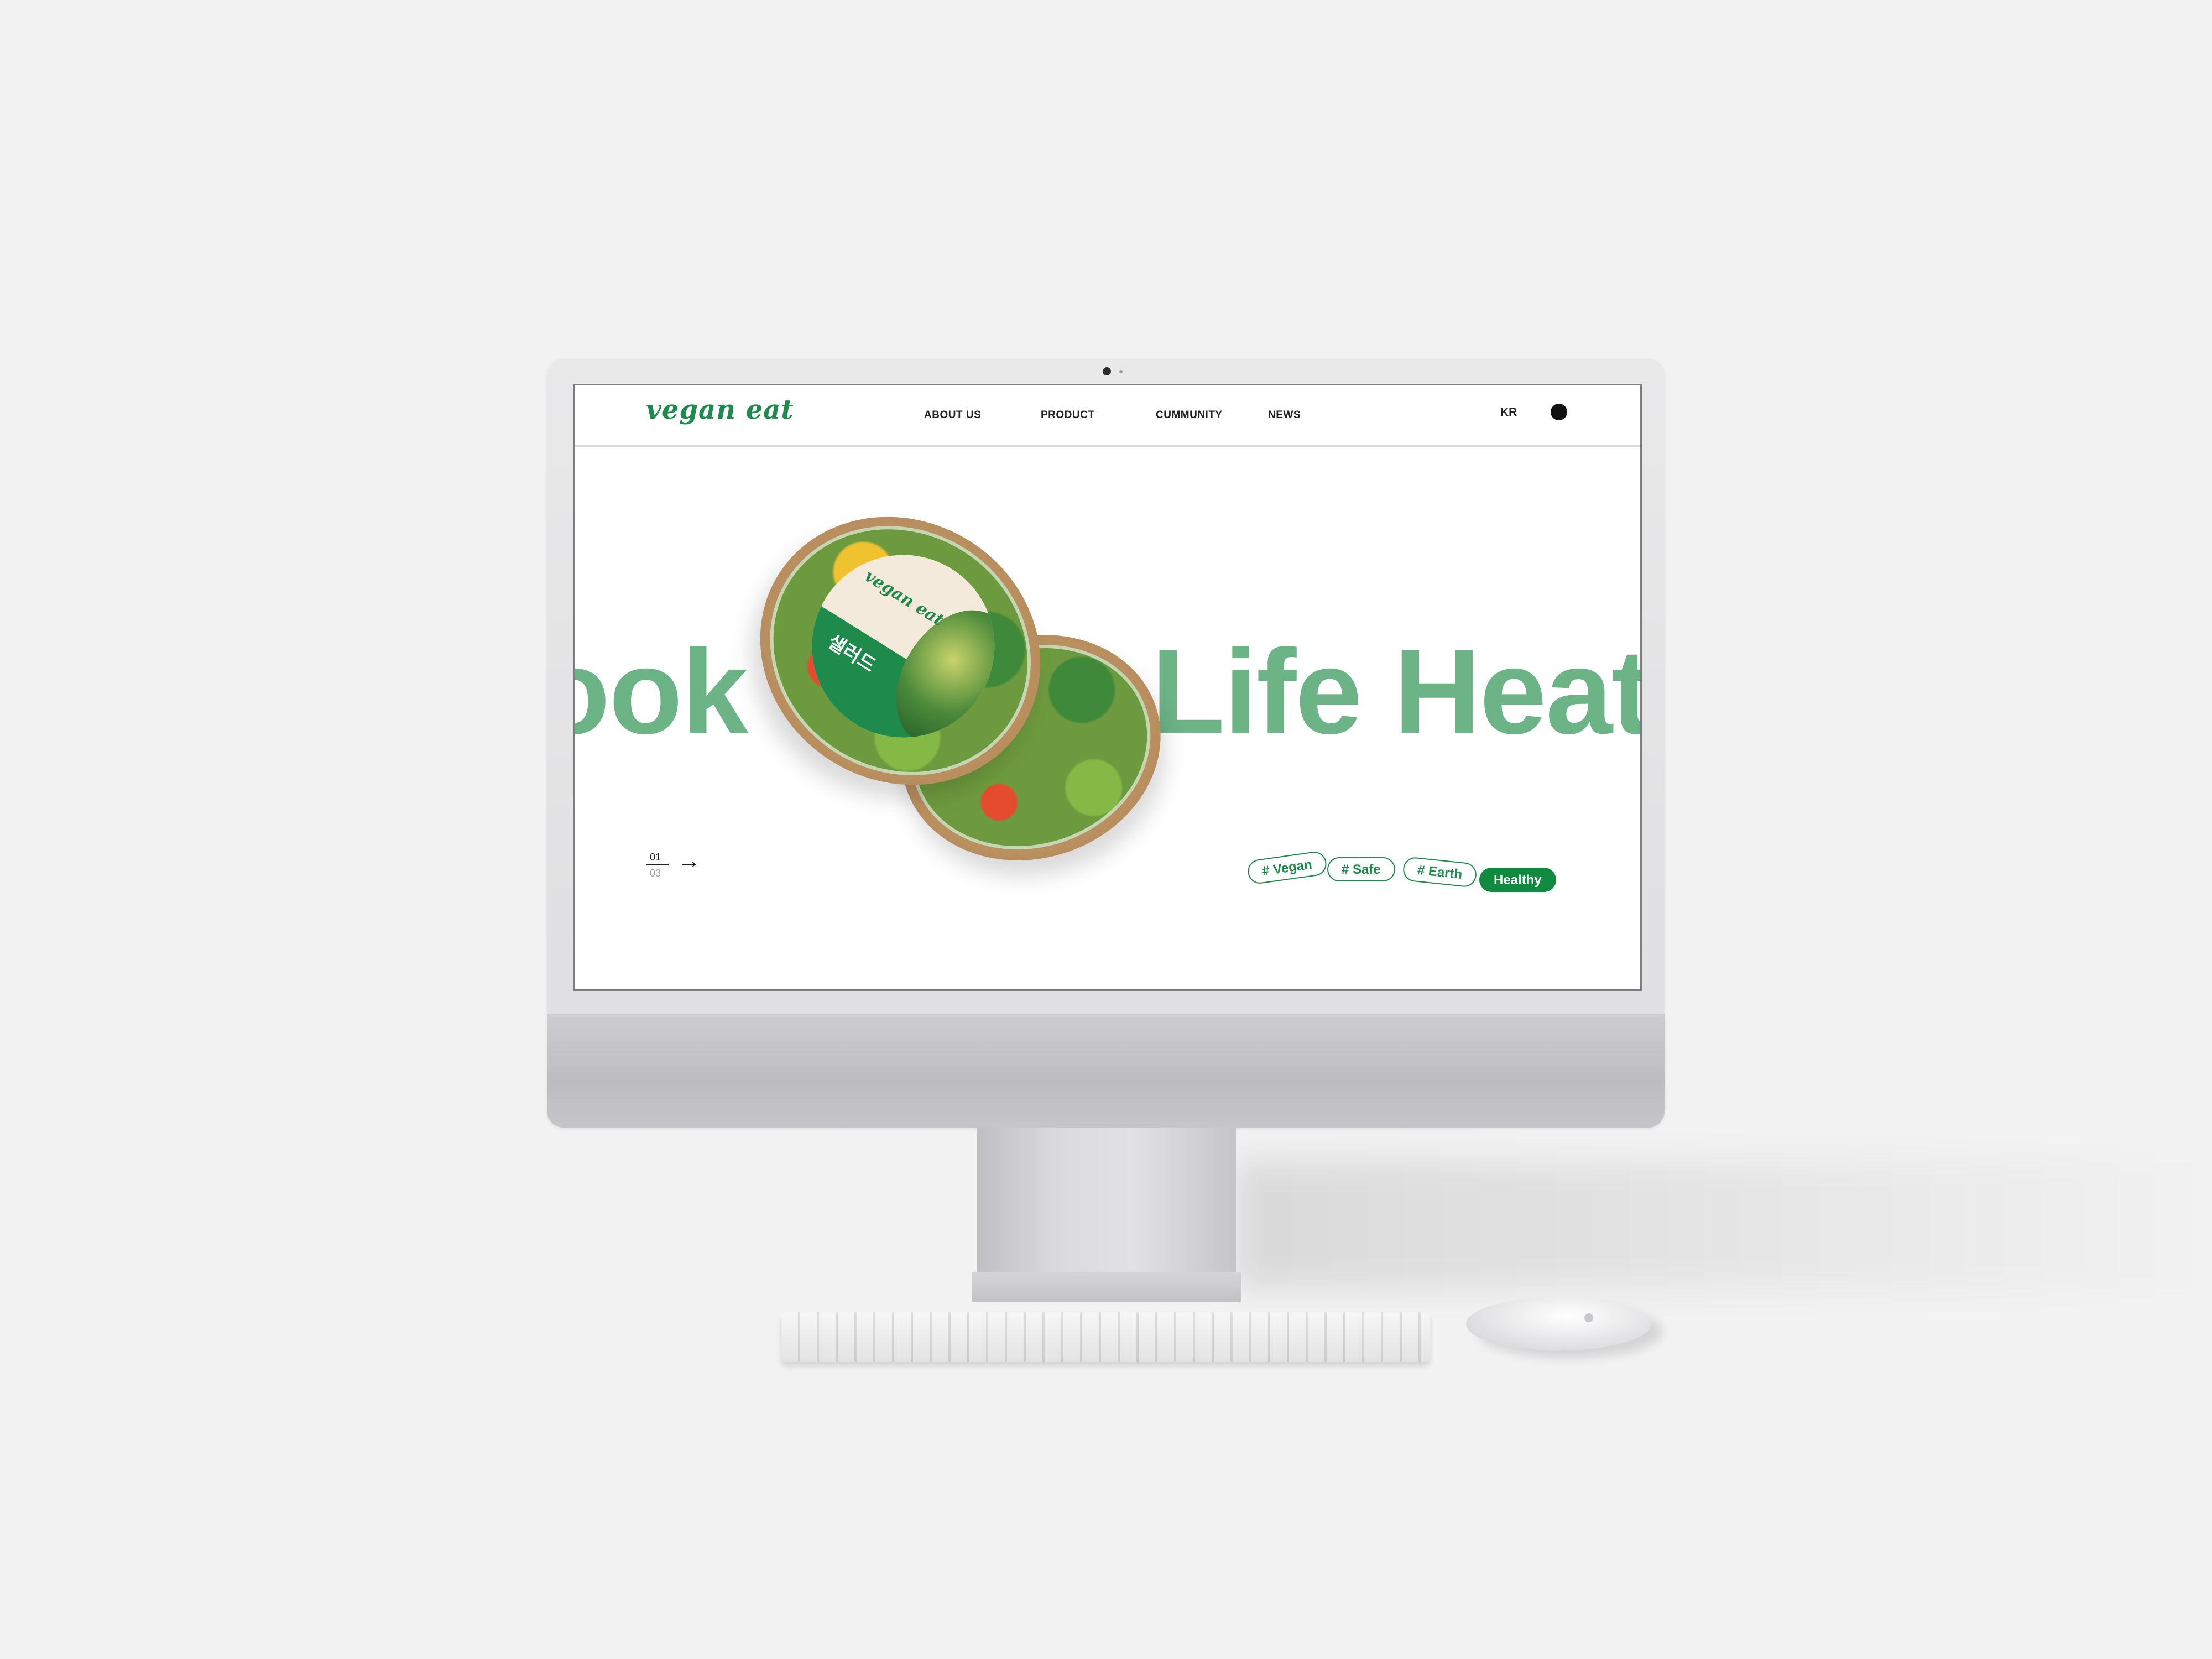 This screenshot has height=1659, width=2212. I want to click on bowl-brand: vegan eat, so click(904, 598).